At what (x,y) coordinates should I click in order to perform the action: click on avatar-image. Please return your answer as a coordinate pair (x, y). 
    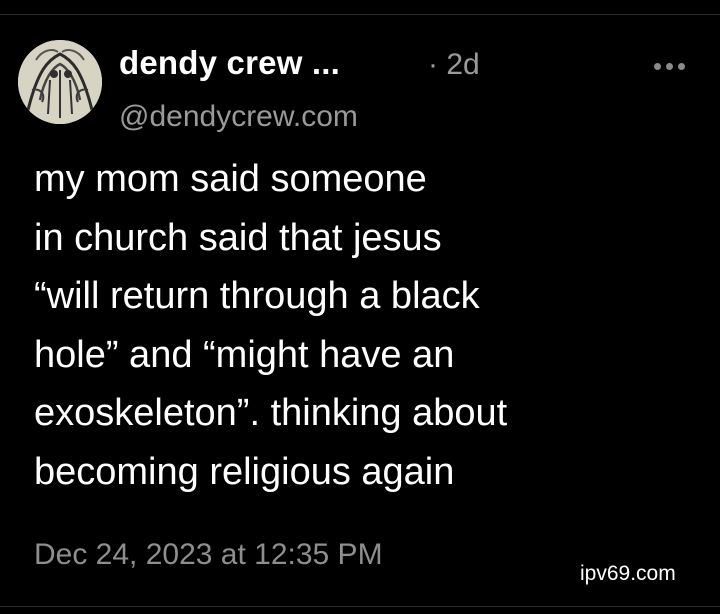
    Looking at the image, I should click on (60, 82).